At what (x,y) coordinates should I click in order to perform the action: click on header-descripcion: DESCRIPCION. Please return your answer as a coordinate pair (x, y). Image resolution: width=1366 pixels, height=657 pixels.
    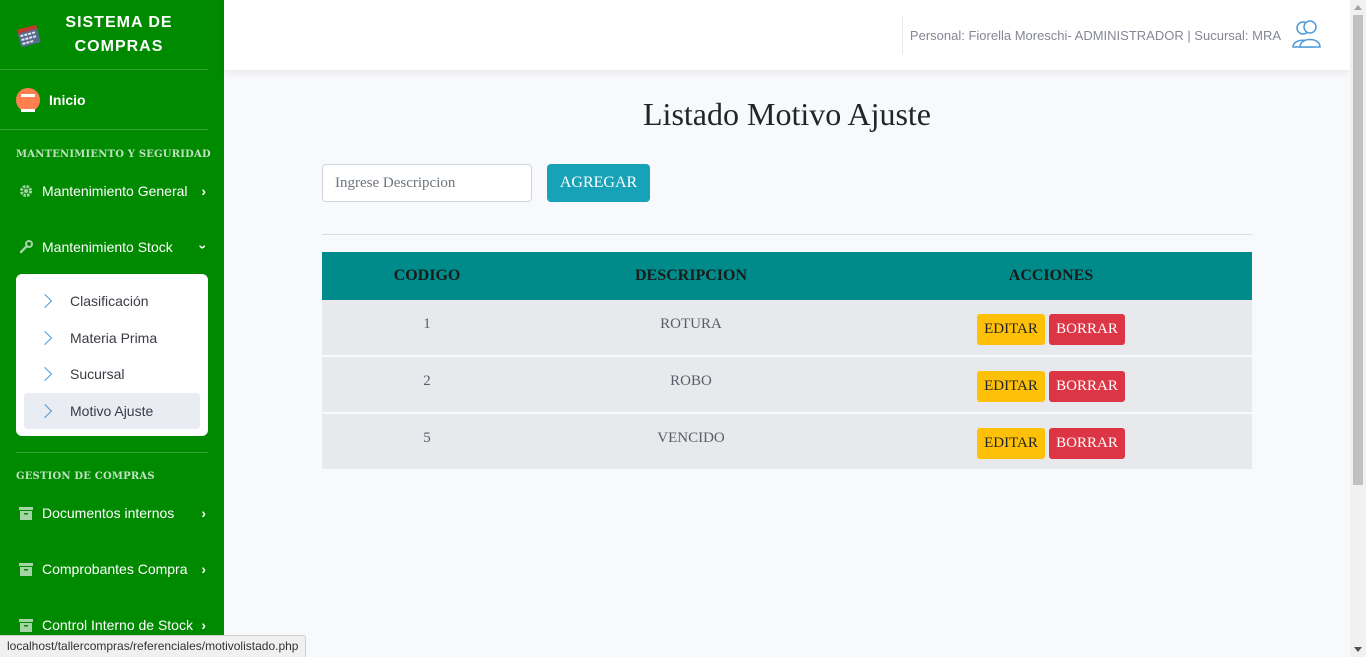
    Looking at the image, I should click on (690, 275).